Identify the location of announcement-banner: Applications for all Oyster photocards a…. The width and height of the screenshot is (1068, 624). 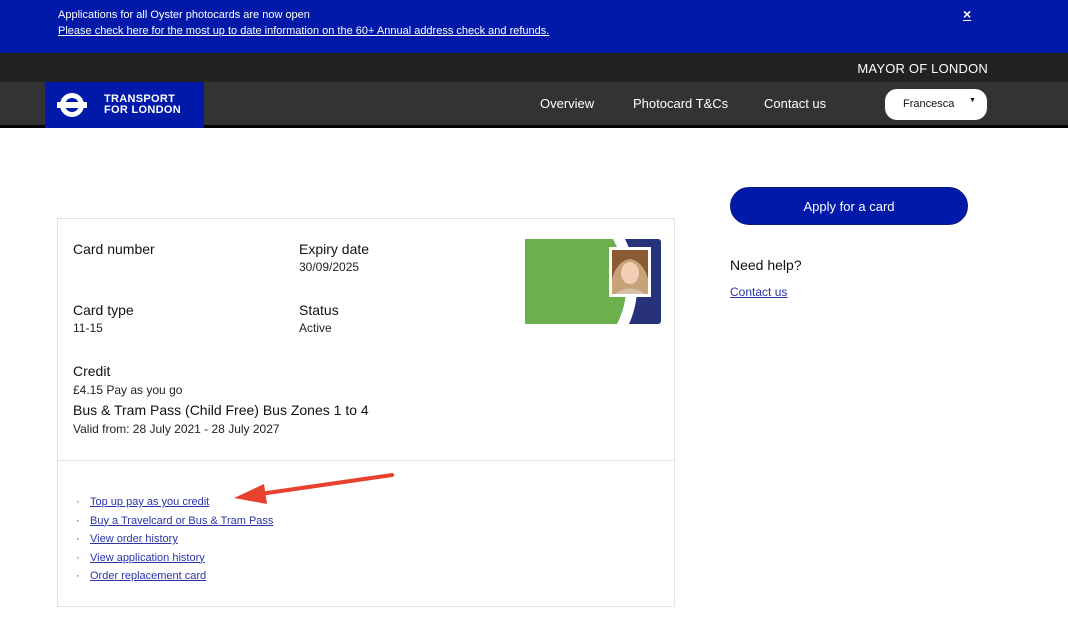
(534, 26).